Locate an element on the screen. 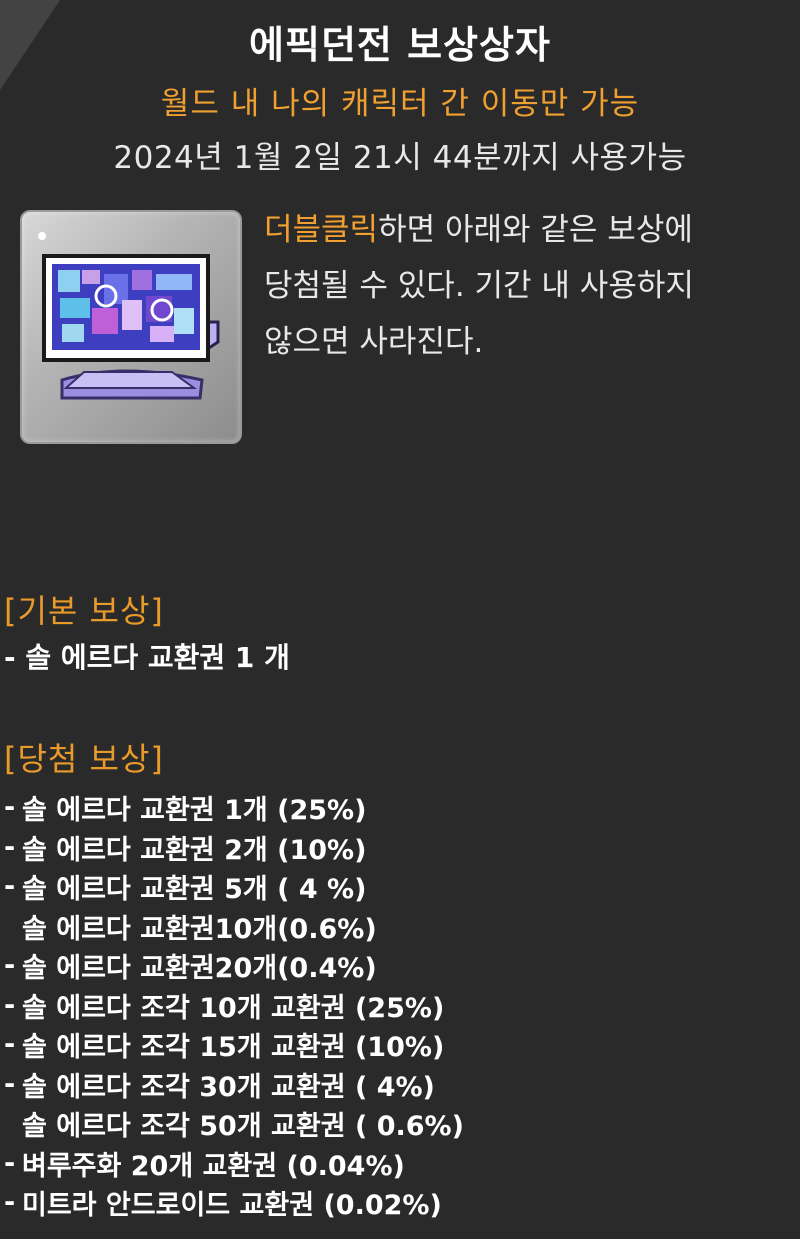 Image resolution: width=800 pixels, height=1239 pixels. list-item: -솔 에르다 교환권20개(0.4%) is located at coordinates (234, 966).